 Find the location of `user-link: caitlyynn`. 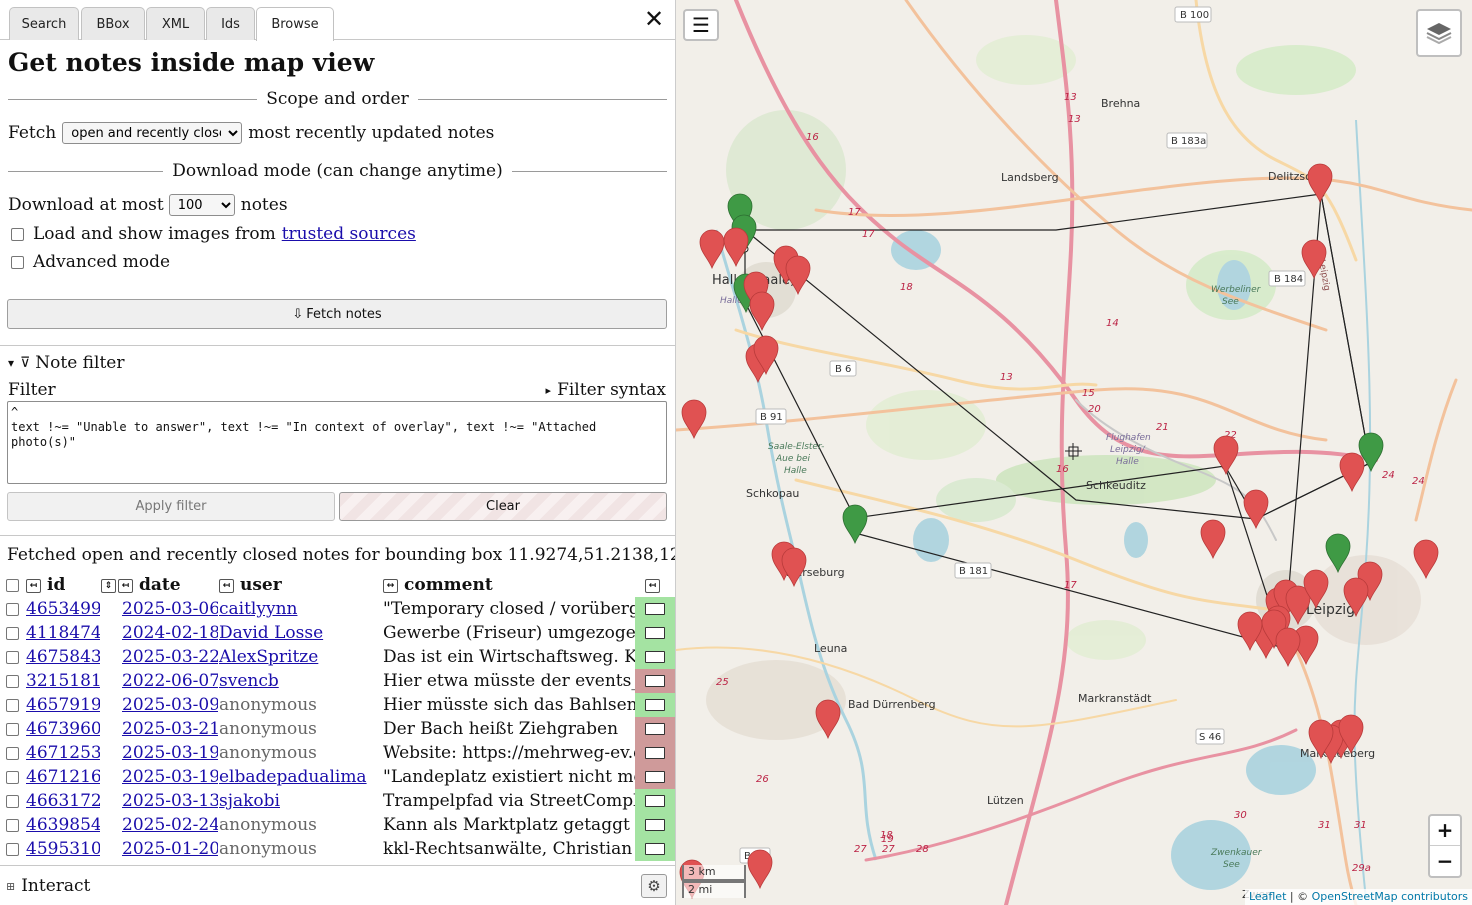

user-link: caitlyynn is located at coordinates (258, 609).